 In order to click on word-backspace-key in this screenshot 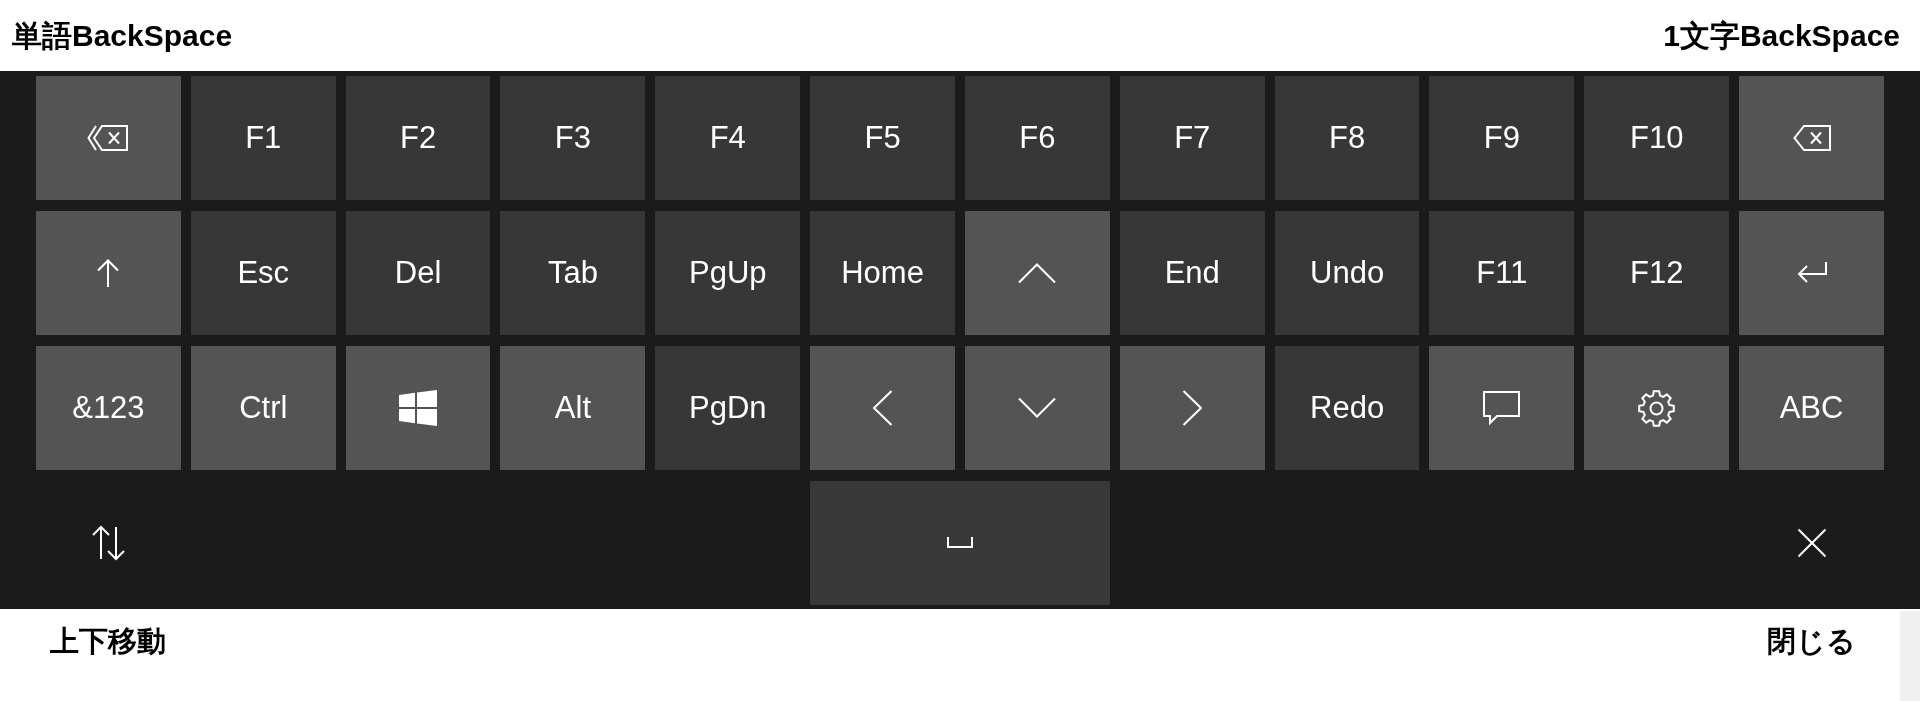, I will do `click(108, 138)`.